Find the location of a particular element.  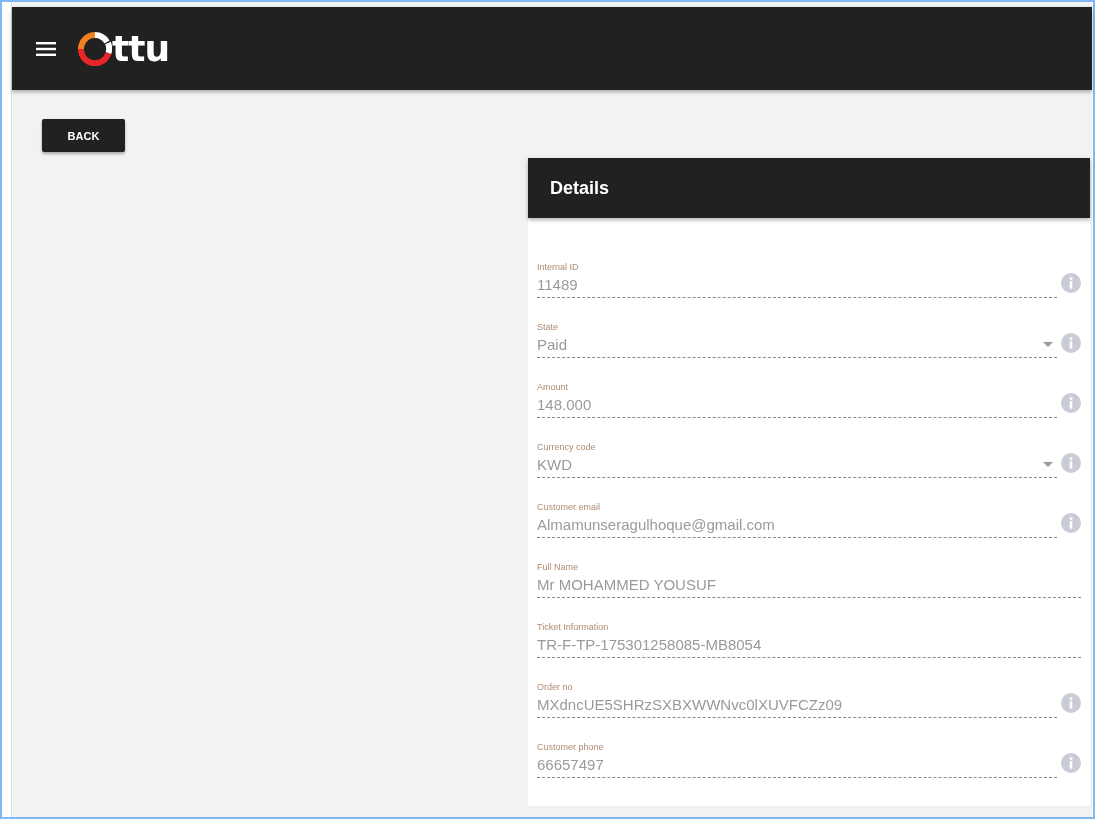

form-field: Currency code KWD is located at coordinates (797, 460).